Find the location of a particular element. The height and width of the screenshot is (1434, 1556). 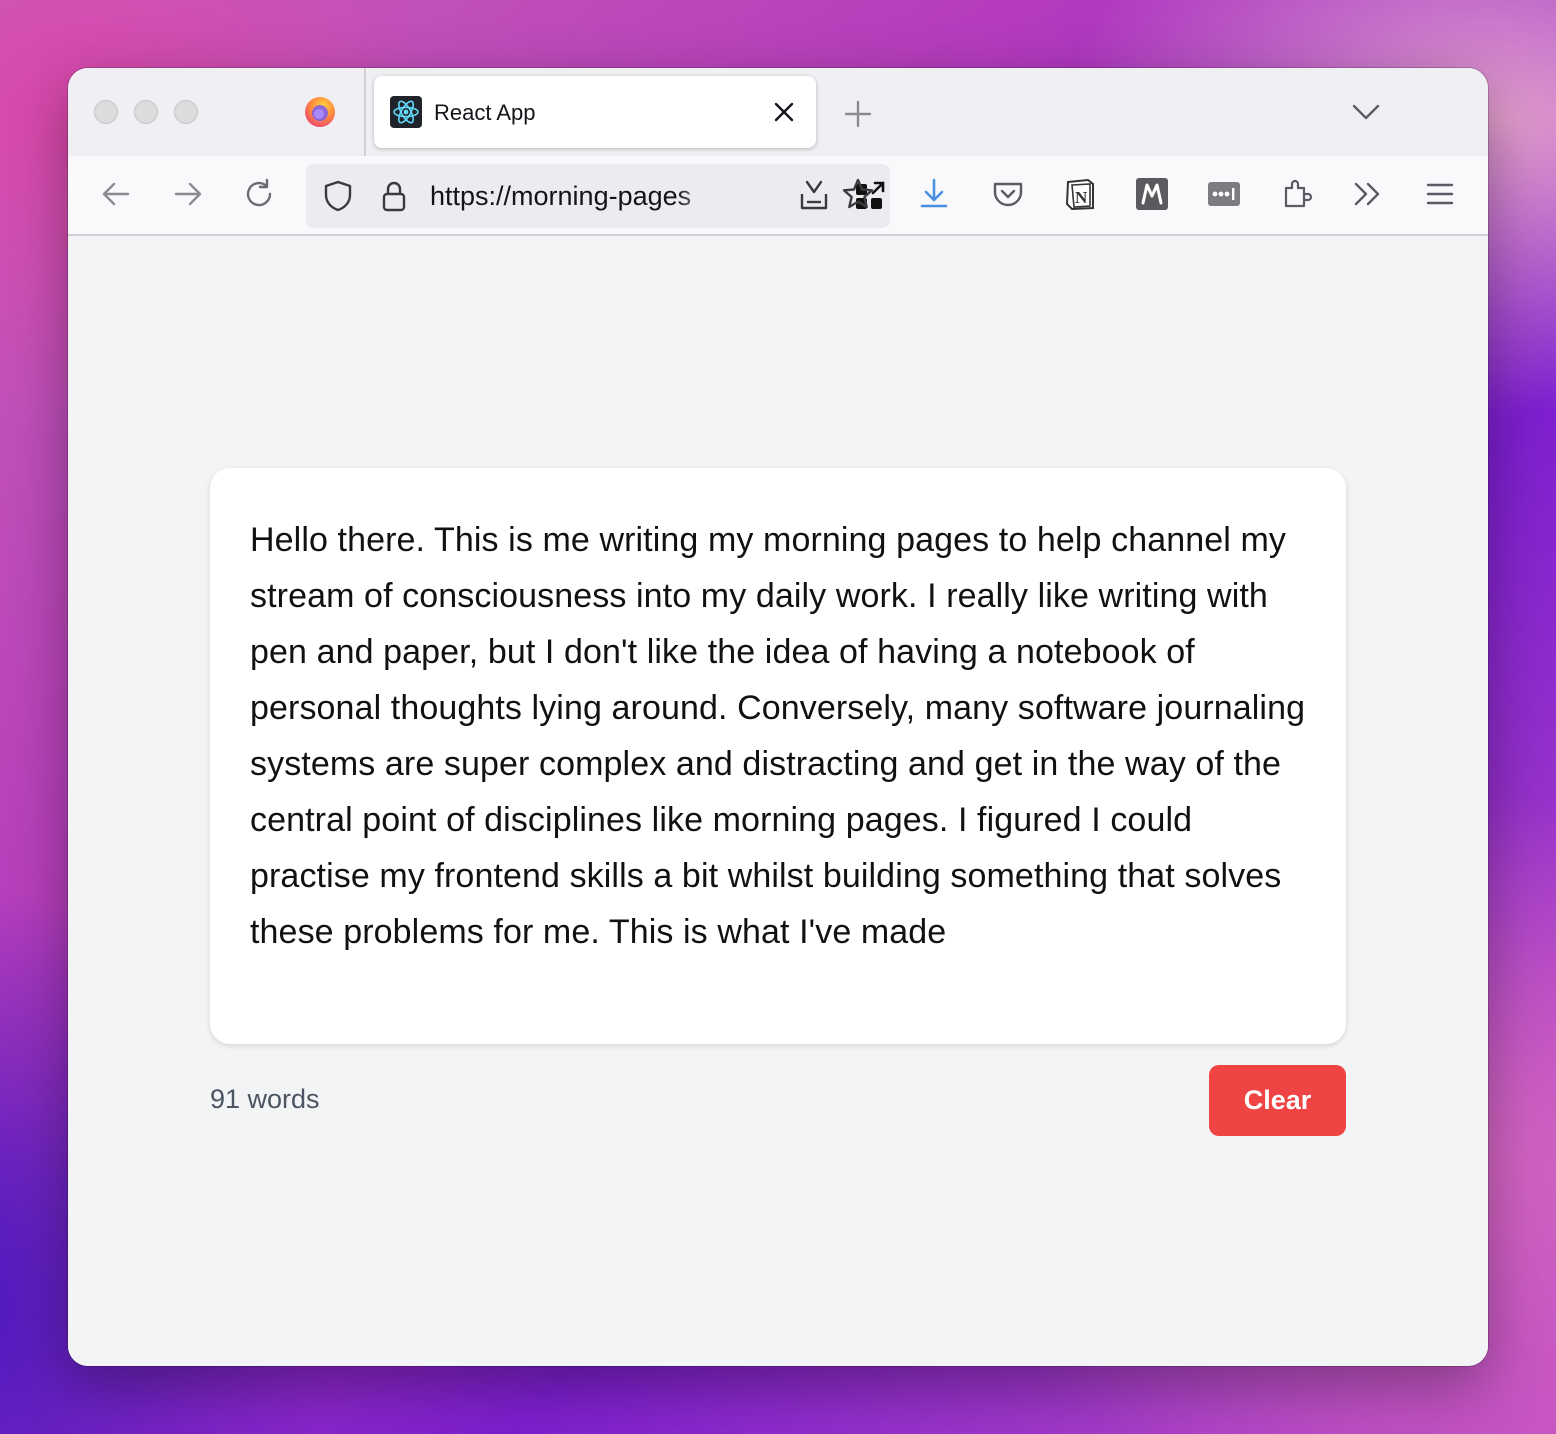

firefox-icon is located at coordinates (320, 112).